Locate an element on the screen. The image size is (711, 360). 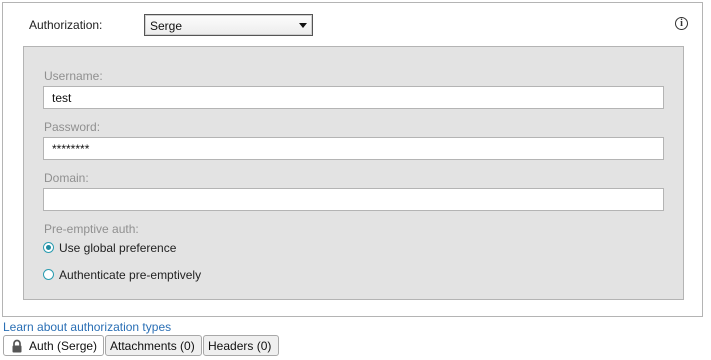
password-label: Password: is located at coordinates (72, 127).